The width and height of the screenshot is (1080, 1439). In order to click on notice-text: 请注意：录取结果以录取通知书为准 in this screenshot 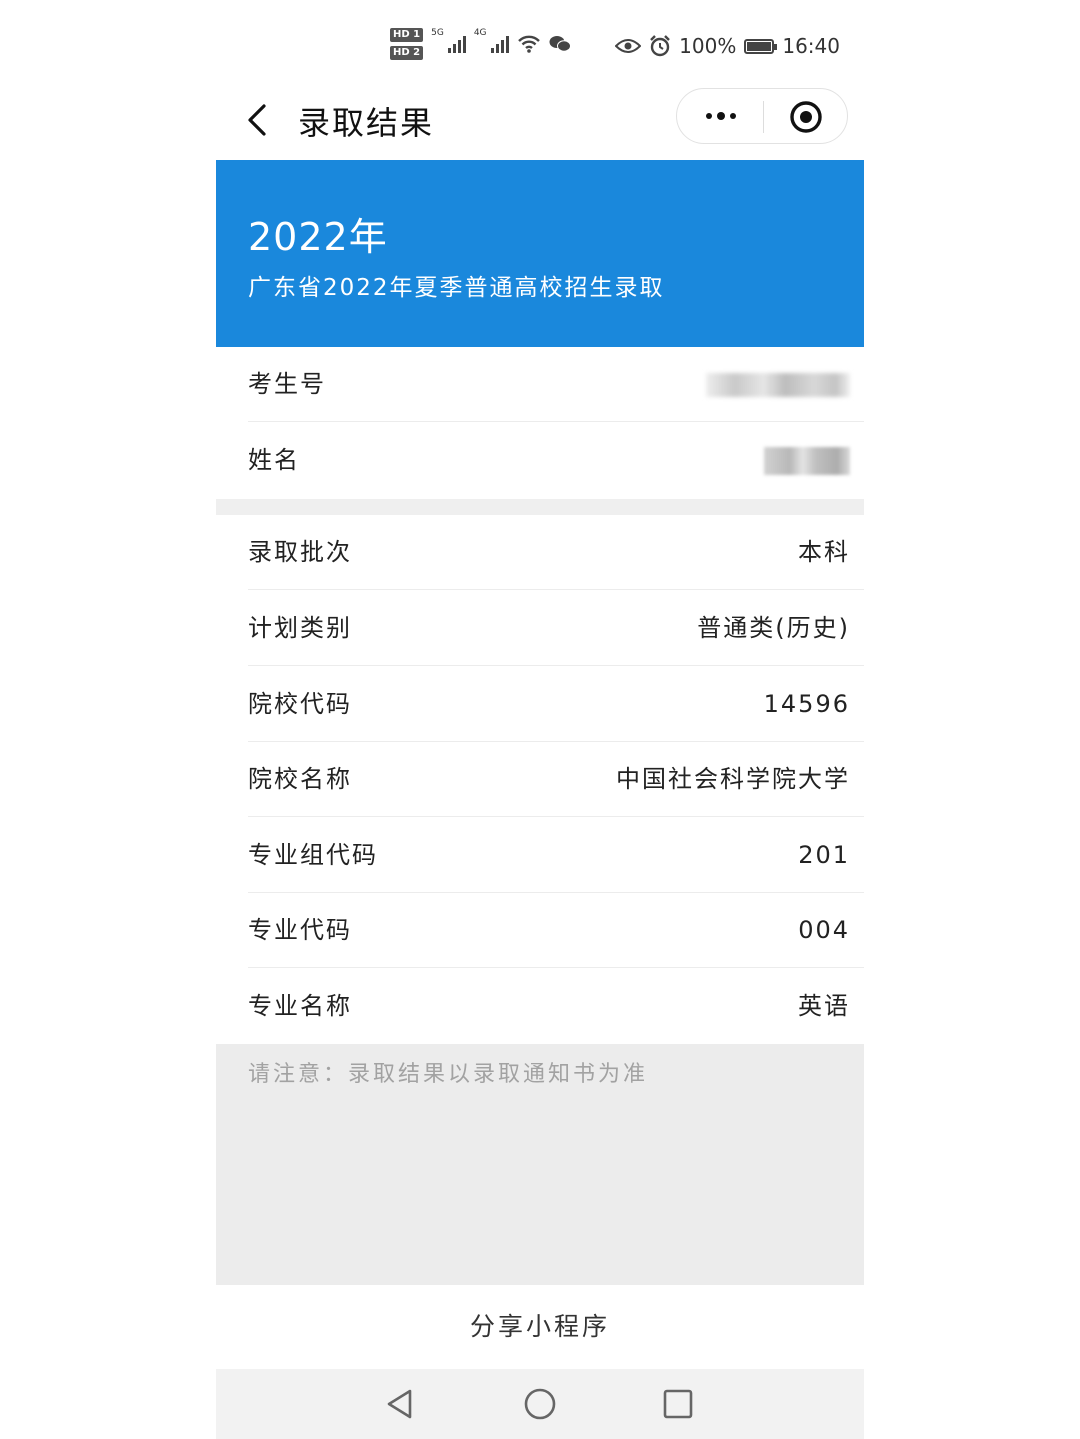, I will do `click(448, 1074)`.